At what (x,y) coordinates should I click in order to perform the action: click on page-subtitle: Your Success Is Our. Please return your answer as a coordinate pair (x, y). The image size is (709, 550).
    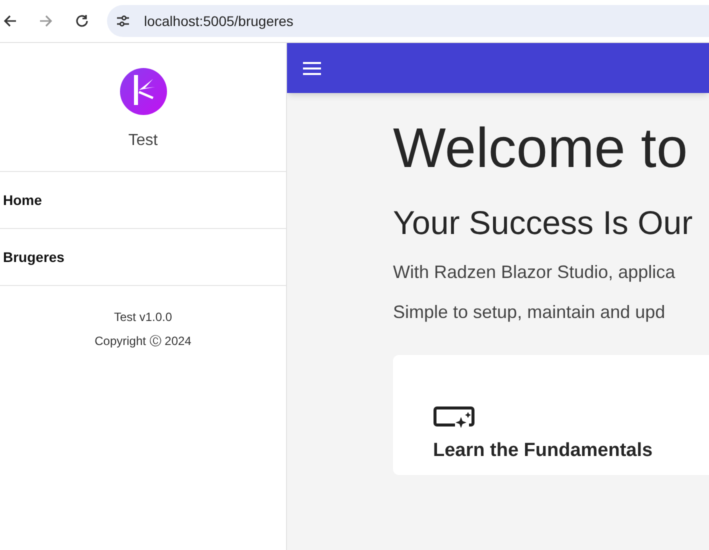
    Looking at the image, I should click on (543, 223).